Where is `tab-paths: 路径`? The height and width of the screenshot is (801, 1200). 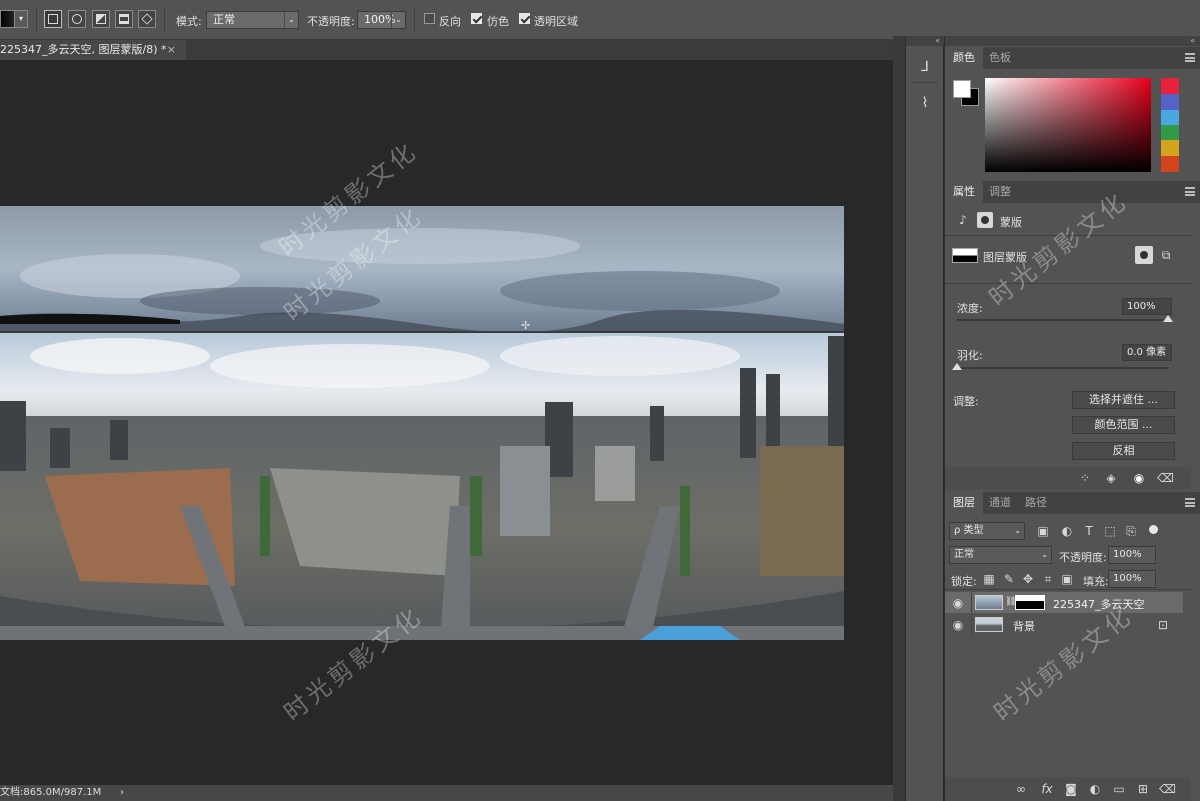 tab-paths: 路径 is located at coordinates (1036, 503).